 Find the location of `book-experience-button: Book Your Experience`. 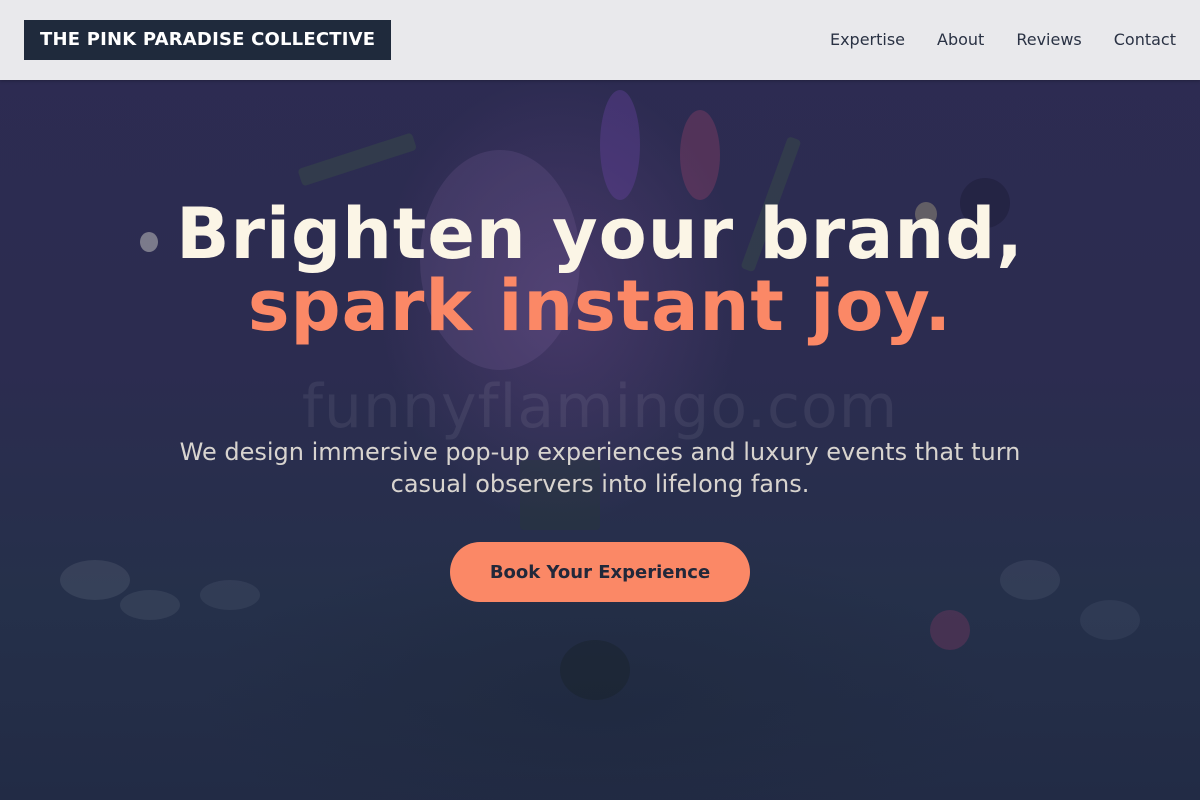

book-experience-button: Book Your Experience is located at coordinates (600, 572).